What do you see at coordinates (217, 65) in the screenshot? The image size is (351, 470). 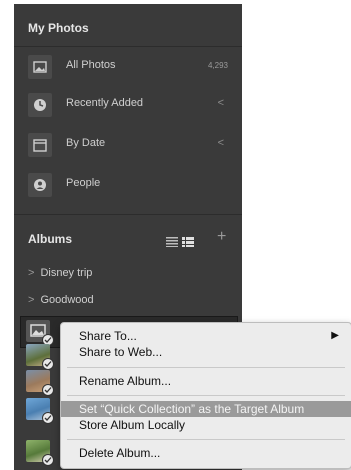 I see `photo-count: 4,293` at bounding box center [217, 65].